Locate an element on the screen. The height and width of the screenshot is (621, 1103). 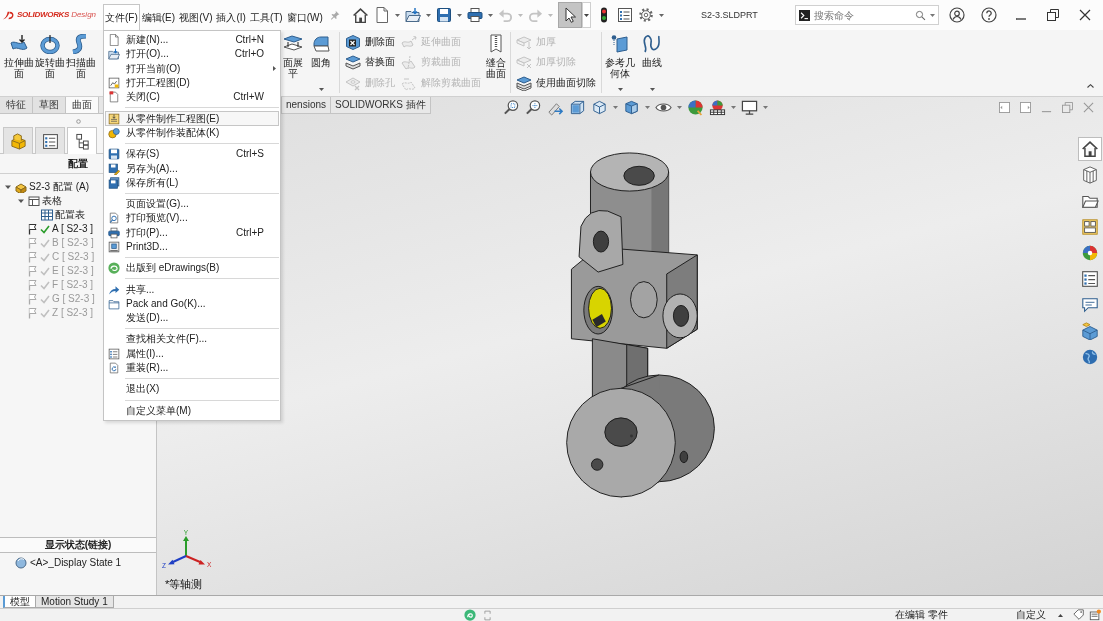
search-box: 搜索命令 is located at coordinates (867, 15).